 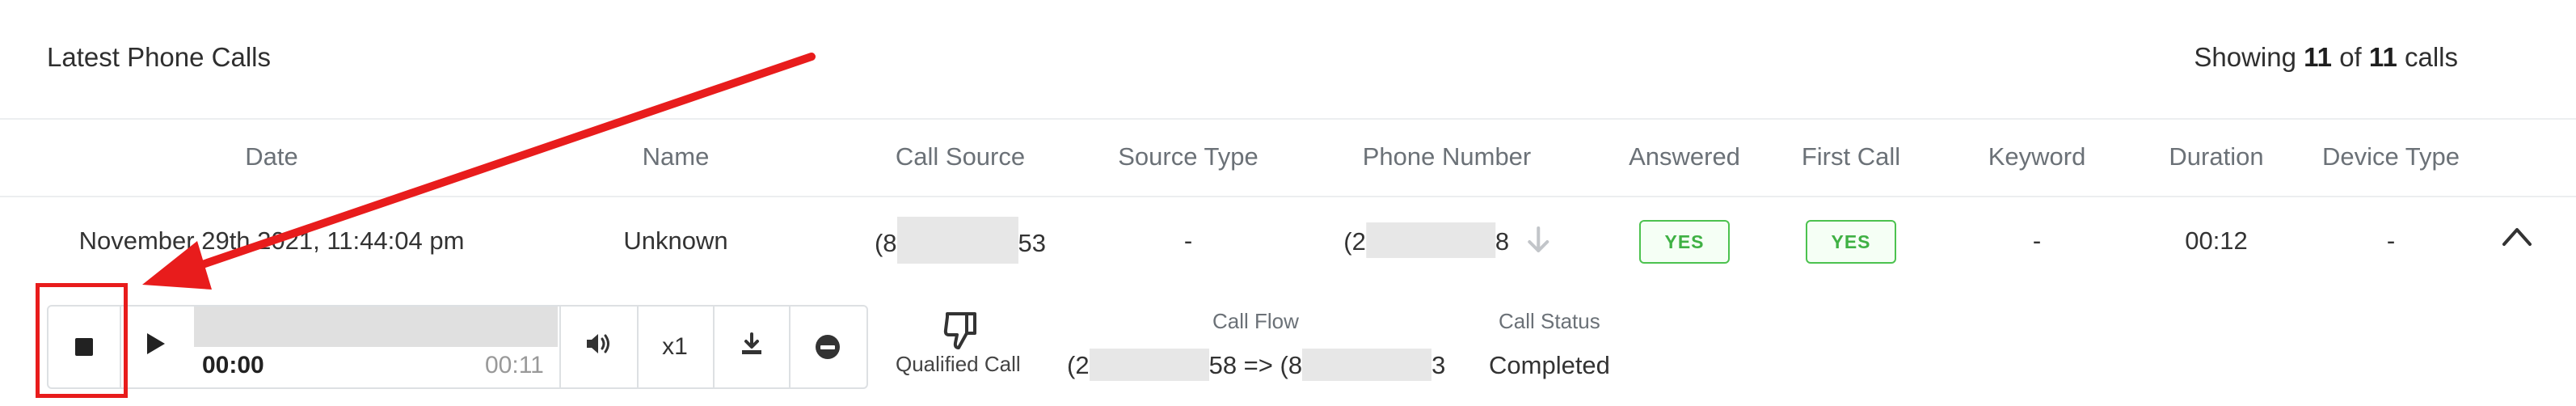 What do you see at coordinates (961, 333) in the screenshot?
I see `thumbs-down-icon` at bounding box center [961, 333].